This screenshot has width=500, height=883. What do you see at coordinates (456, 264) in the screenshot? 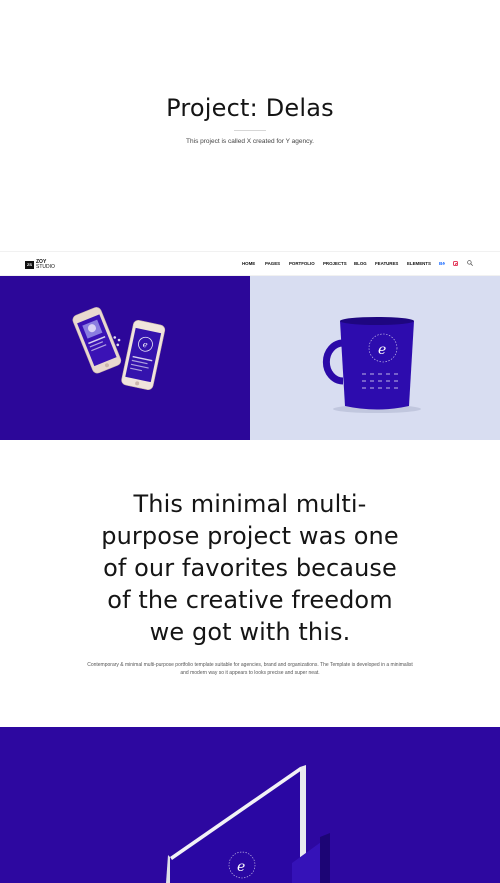
I see `instagram-icon` at bounding box center [456, 264].